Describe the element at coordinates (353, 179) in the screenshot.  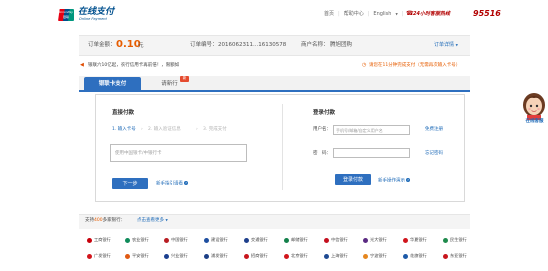
I see `login-pay-button: 登录付款` at that location.